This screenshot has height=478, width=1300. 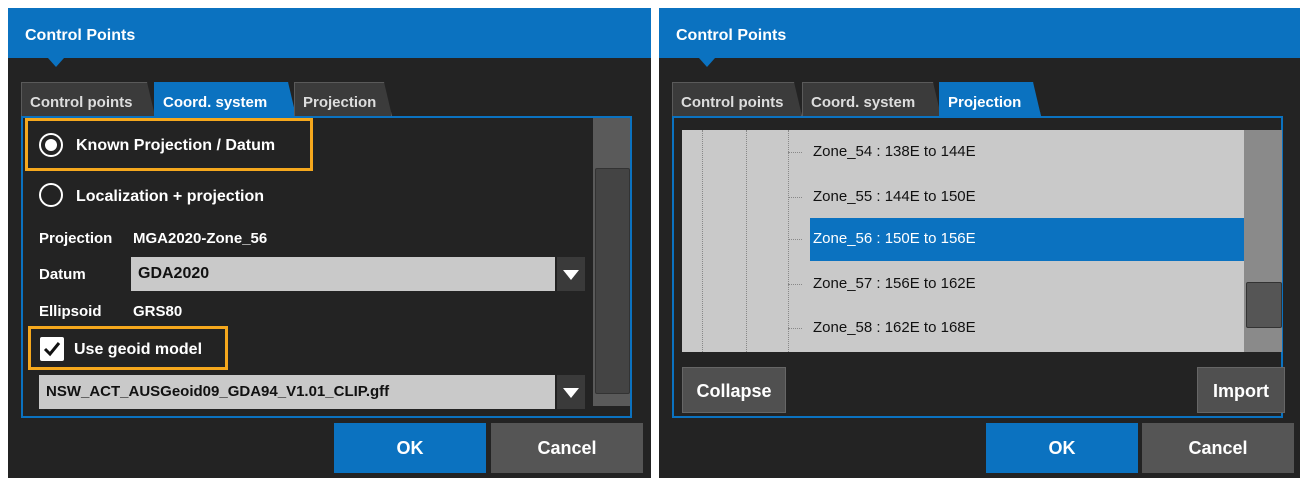 What do you see at coordinates (612, 281) in the screenshot?
I see `scrollbar-thumb` at bounding box center [612, 281].